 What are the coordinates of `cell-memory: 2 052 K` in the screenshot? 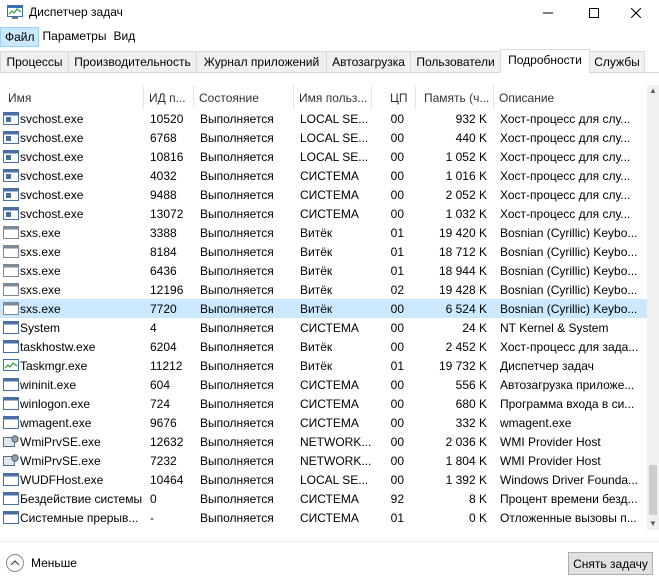 It's located at (466, 195).